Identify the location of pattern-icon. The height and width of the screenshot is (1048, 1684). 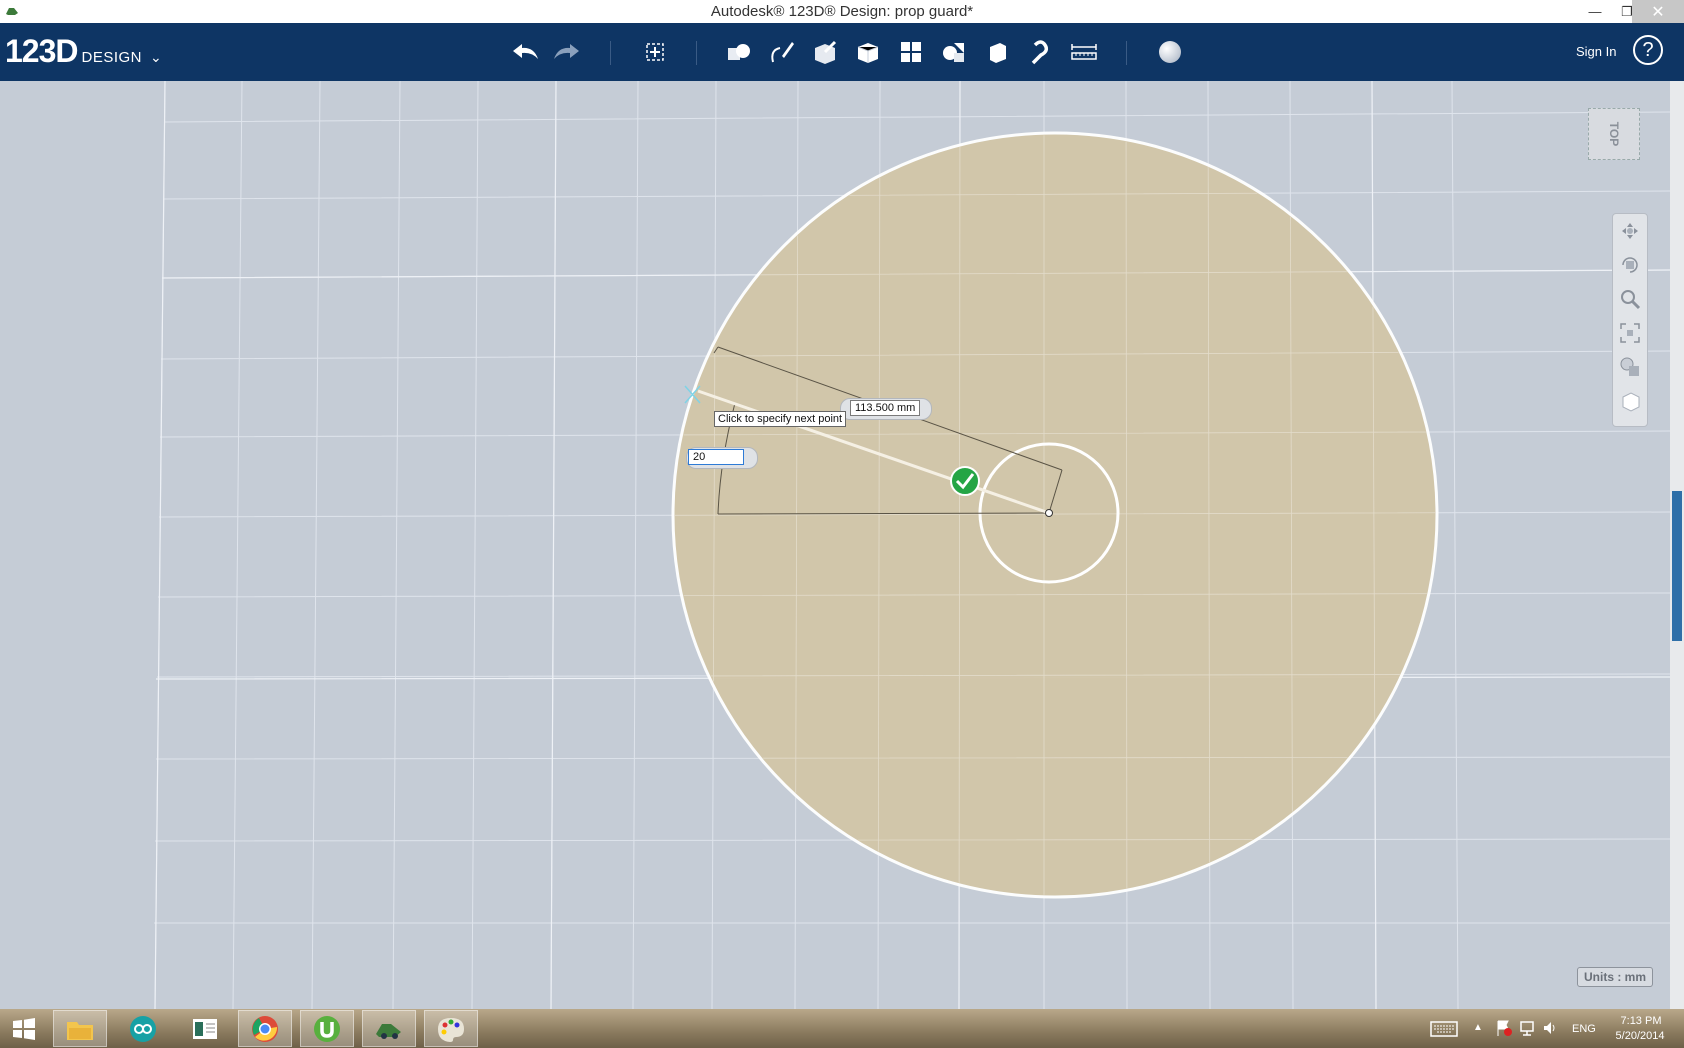
(911, 52).